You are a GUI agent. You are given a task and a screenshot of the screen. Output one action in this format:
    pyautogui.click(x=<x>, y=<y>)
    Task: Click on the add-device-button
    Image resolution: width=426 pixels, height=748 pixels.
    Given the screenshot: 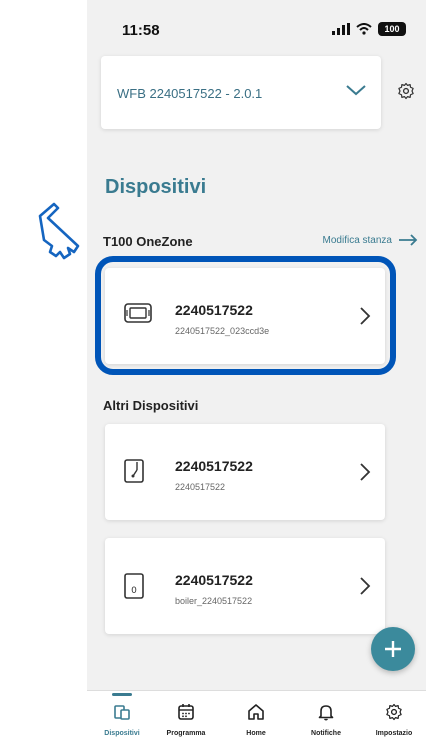 What is the action you would take?
    pyautogui.click(x=393, y=649)
    